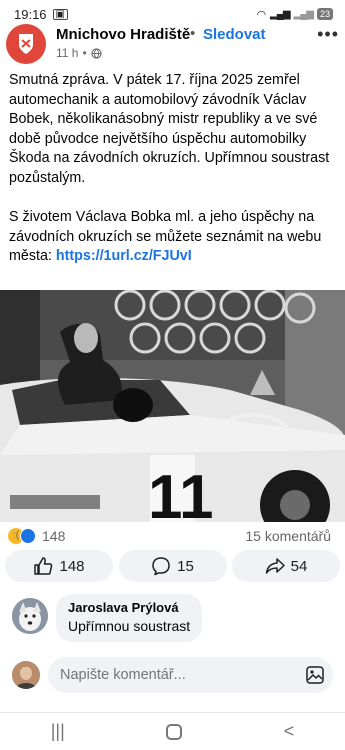 The width and height of the screenshot is (345, 750). I want to click on post-age: 11 h, so click(67, 53).